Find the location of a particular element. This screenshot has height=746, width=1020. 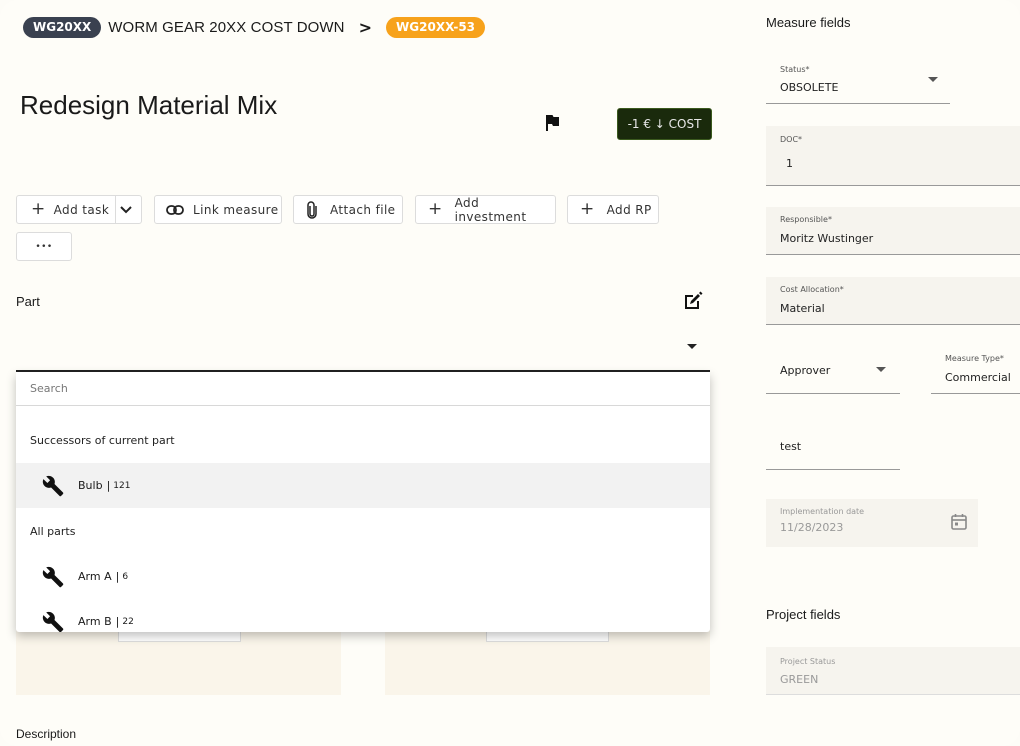

add-task-label: Add task is located at coordinates (81, 209).